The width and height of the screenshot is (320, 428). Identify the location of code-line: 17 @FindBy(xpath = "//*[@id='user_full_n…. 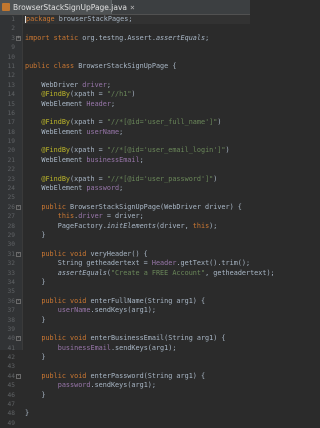
(129, 122).